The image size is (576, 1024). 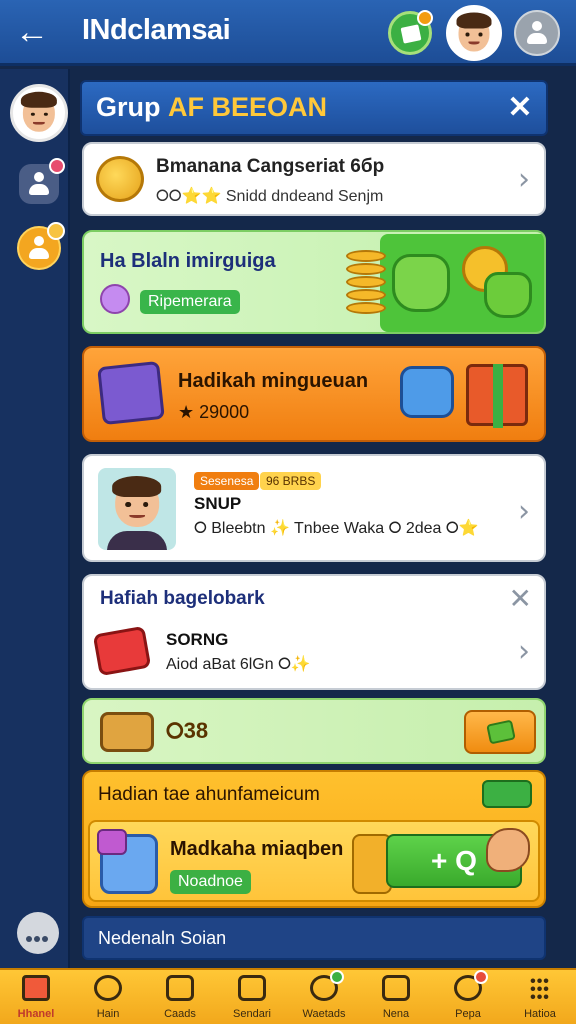 I want to click on ticket-icon, so click(x=122, y=651).